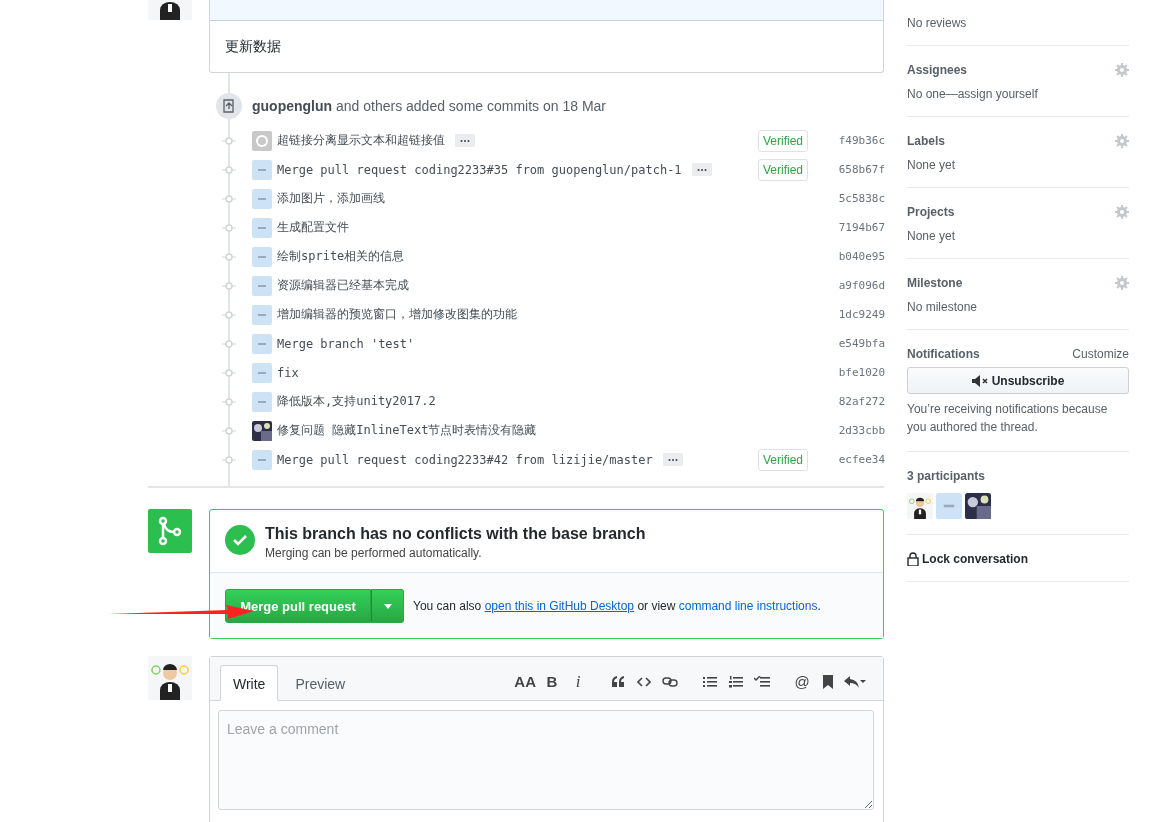  I want to click on commit-sha: 7194b67, so click(860, 227).